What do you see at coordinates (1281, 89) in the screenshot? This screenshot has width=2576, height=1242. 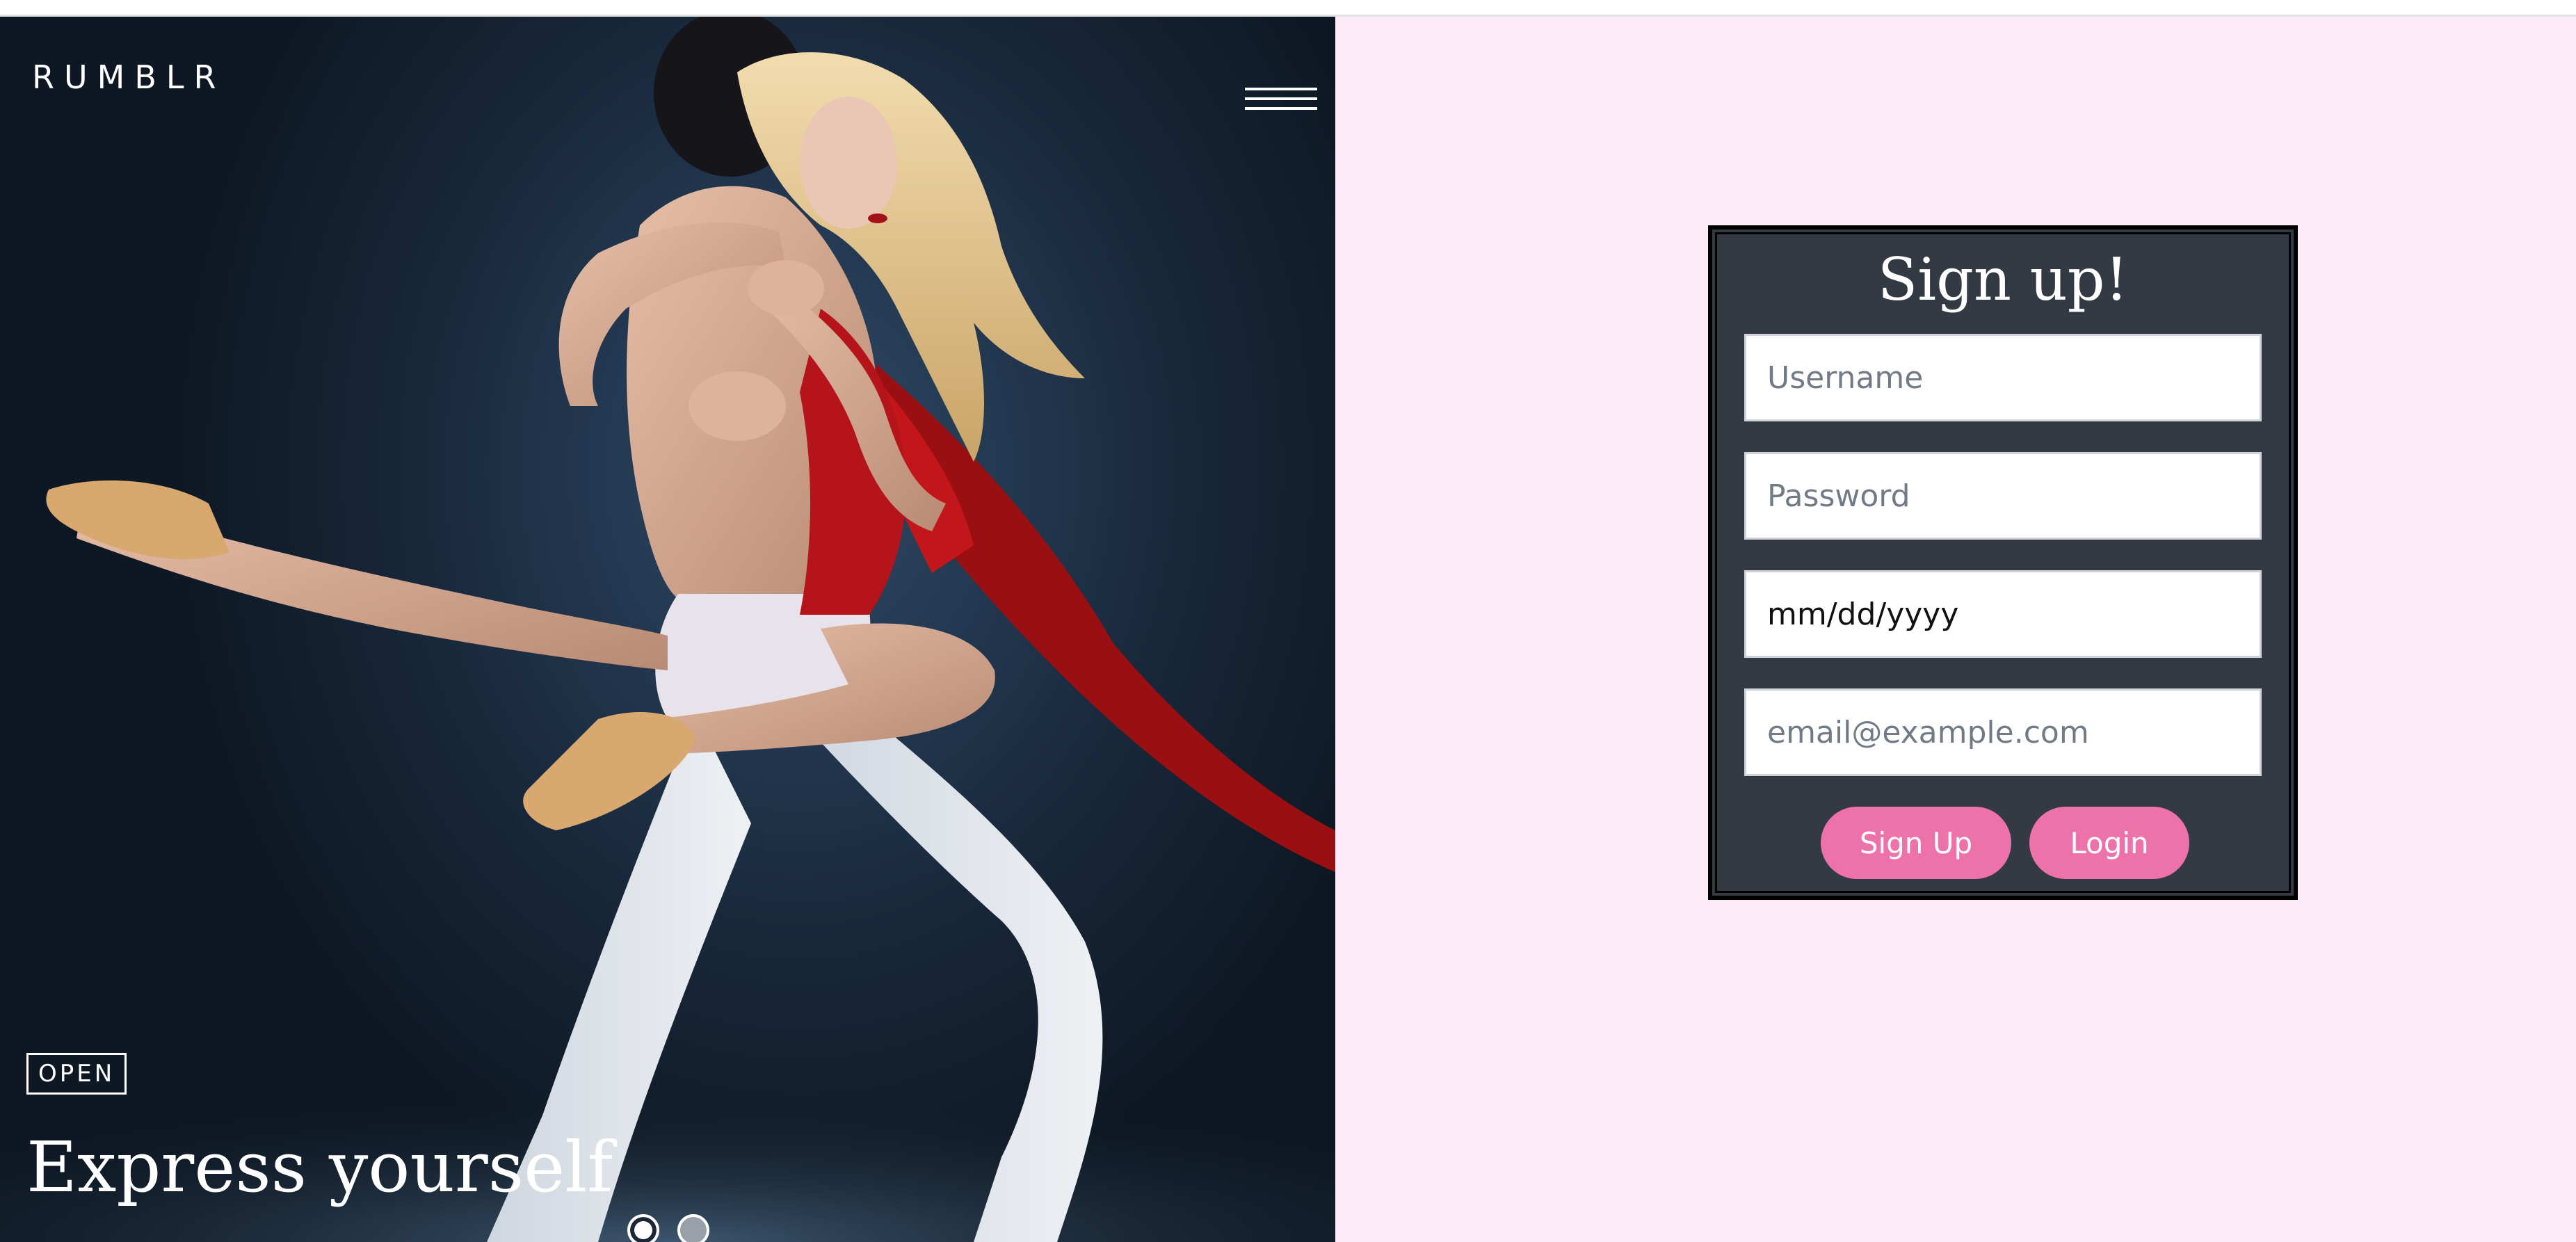 I see `menu-bar-top` at bounding box center [1281, 89].